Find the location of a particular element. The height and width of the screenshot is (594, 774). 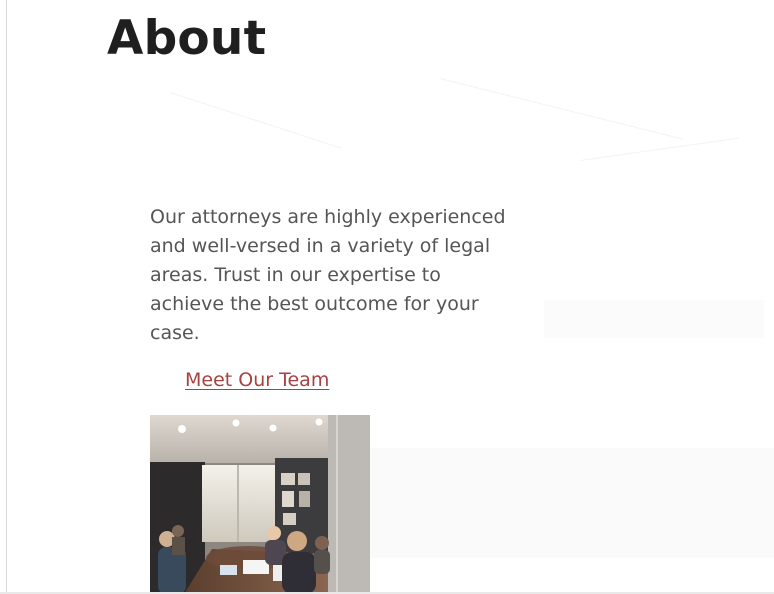

team-photo is located at coordinates (260, 504).